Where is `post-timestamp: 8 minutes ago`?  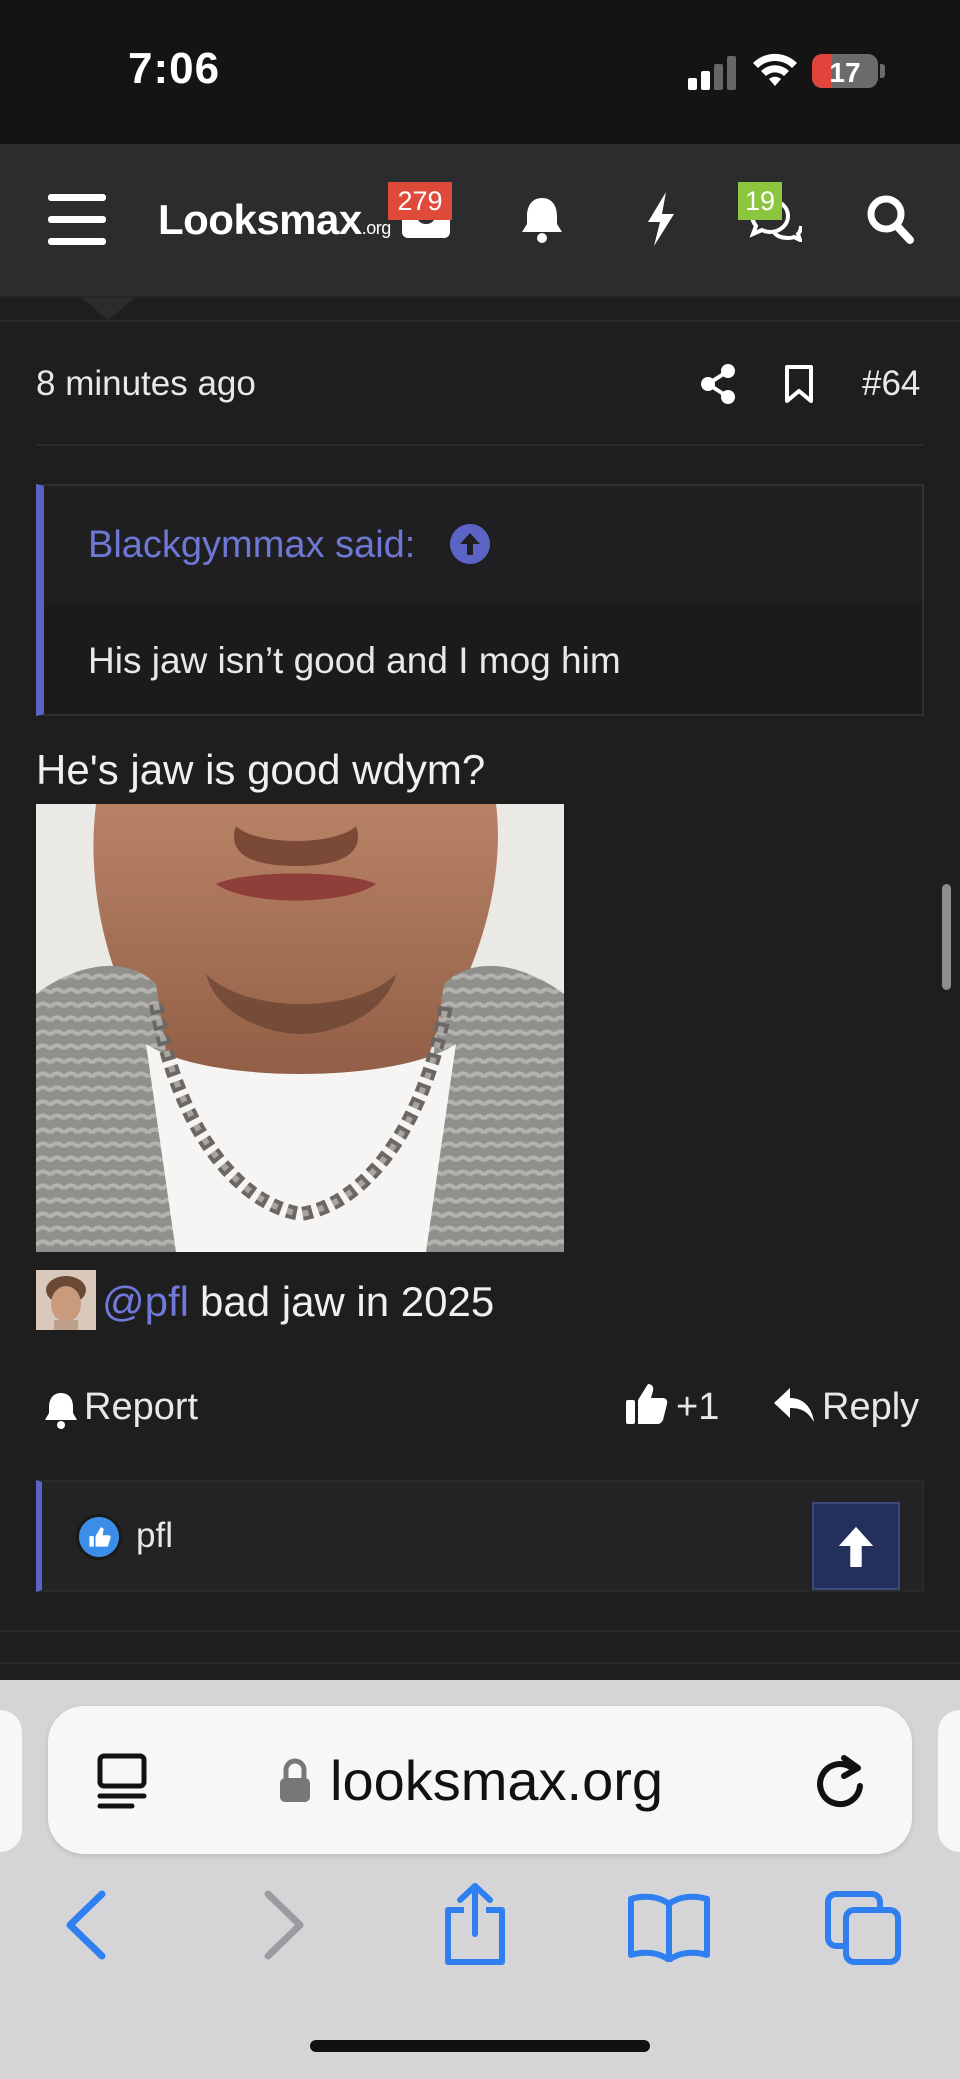 post-timestamp: 8 minutes ago is located at coordinates (146, 384).